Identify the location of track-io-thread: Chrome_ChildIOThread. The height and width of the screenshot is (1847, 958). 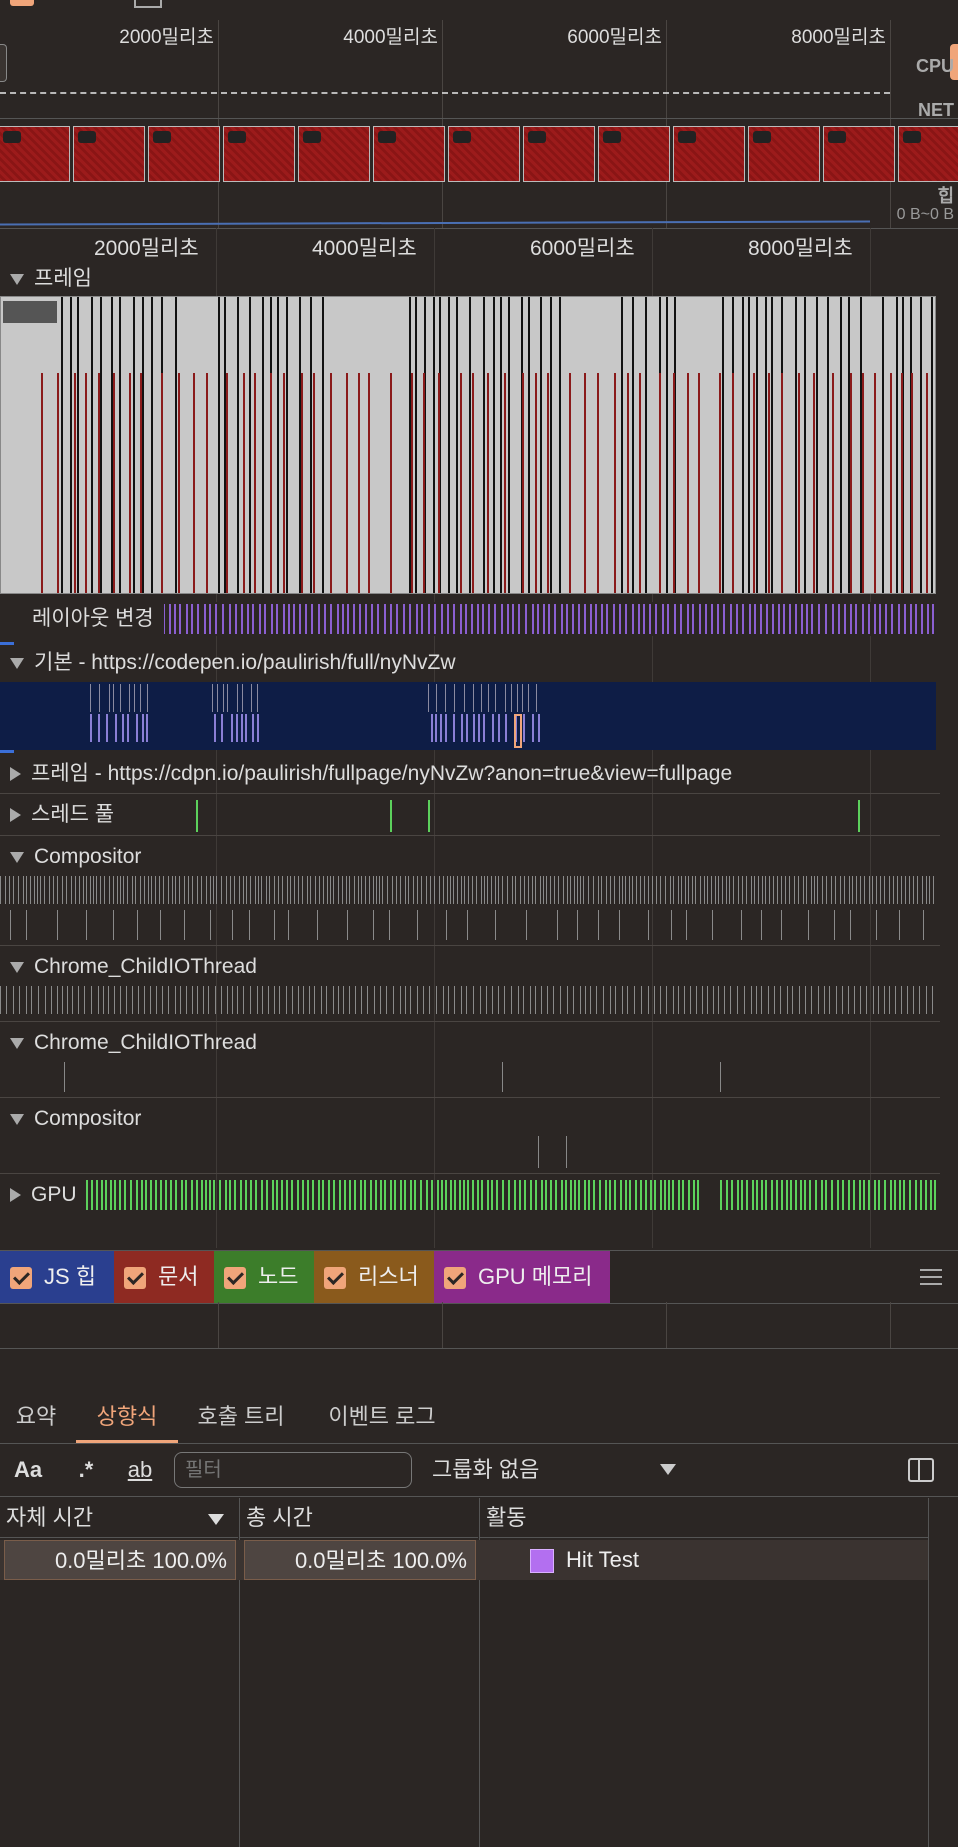
(470, 1043).